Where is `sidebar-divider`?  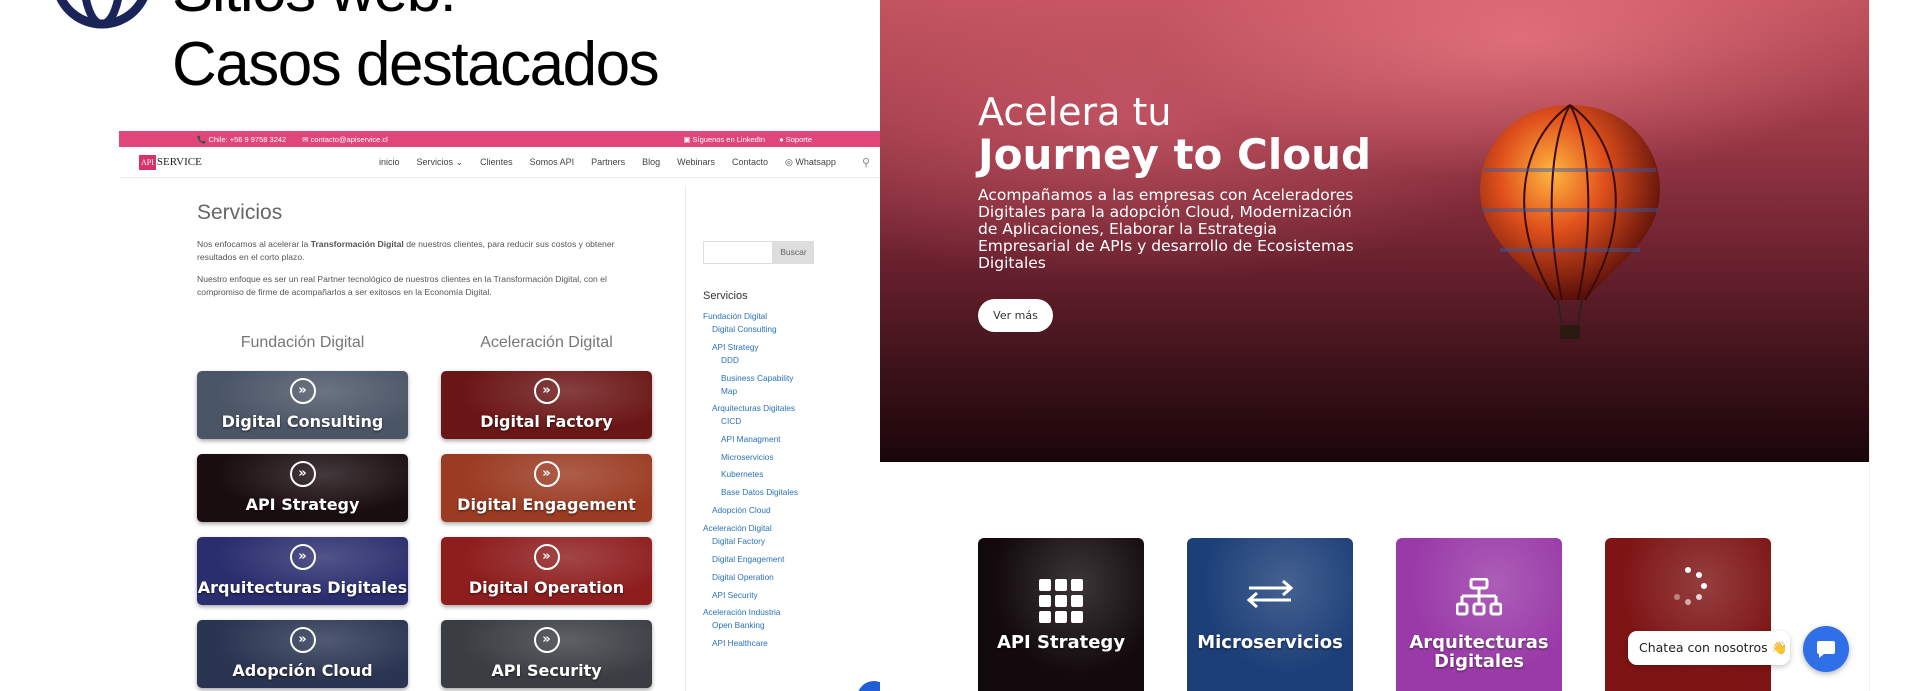
sidebar-divider is located at coordinates (685, 438).